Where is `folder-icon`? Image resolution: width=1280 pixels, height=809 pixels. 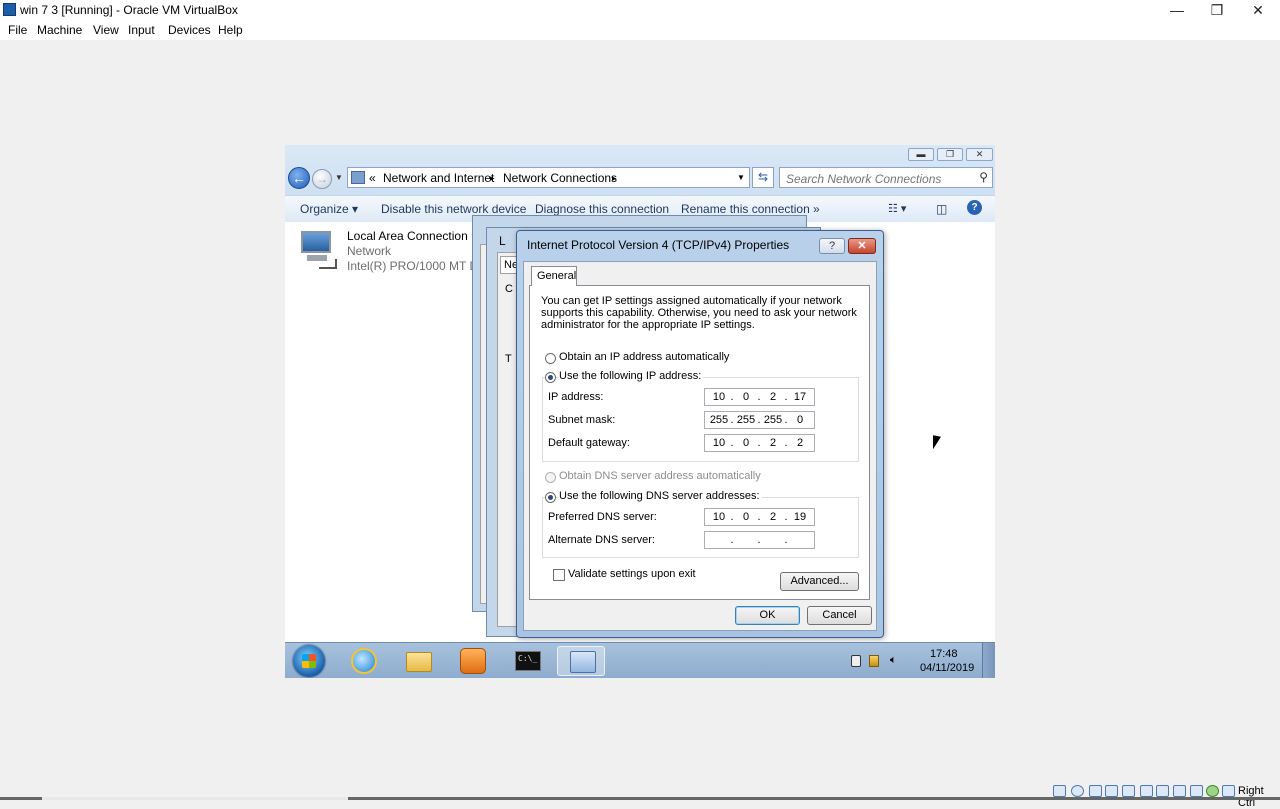
folder-icon is located at coordinates (419, 662).